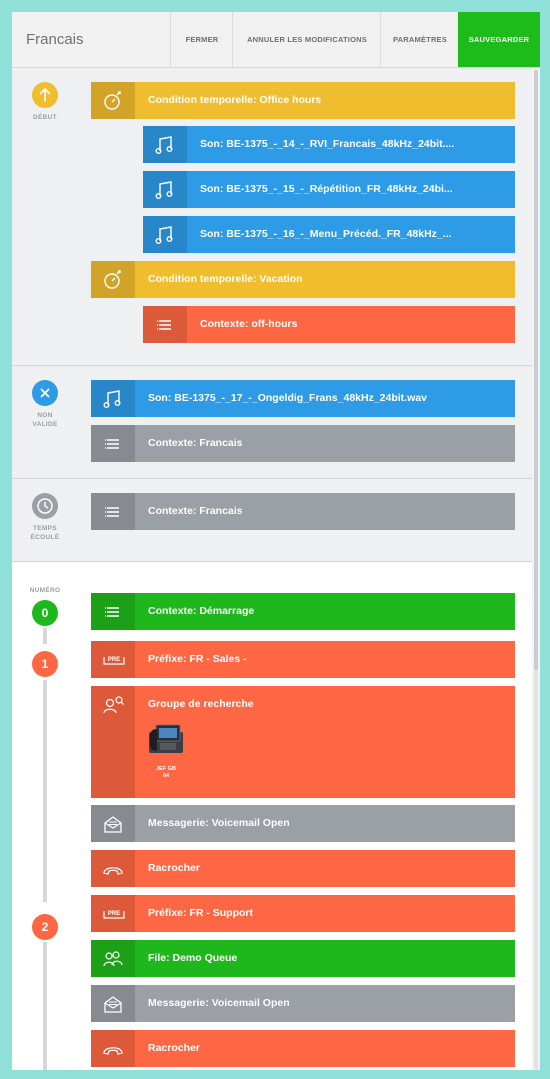 The image size is (550, 1079). I want to click on action-row-context-off-hours: Contexte: off-hours, so click(329, 324).